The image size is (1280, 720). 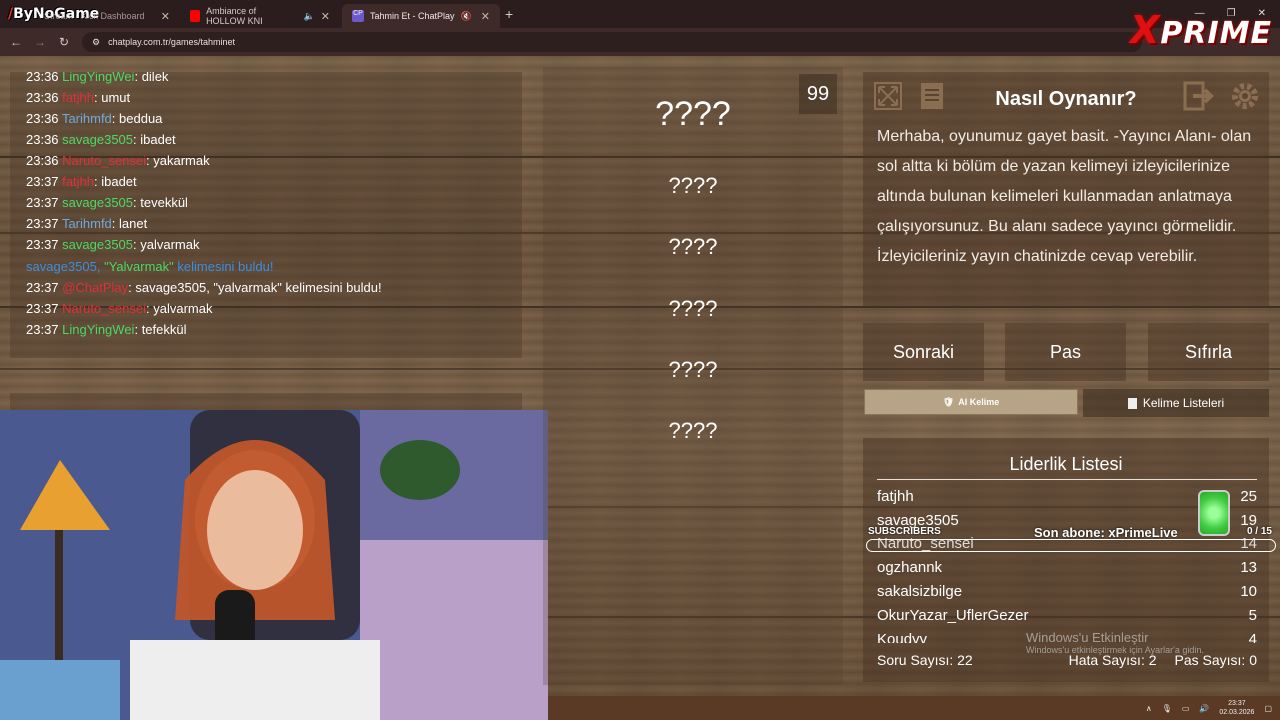 I want to click on youtube-icon, so click(x=195, y=16).